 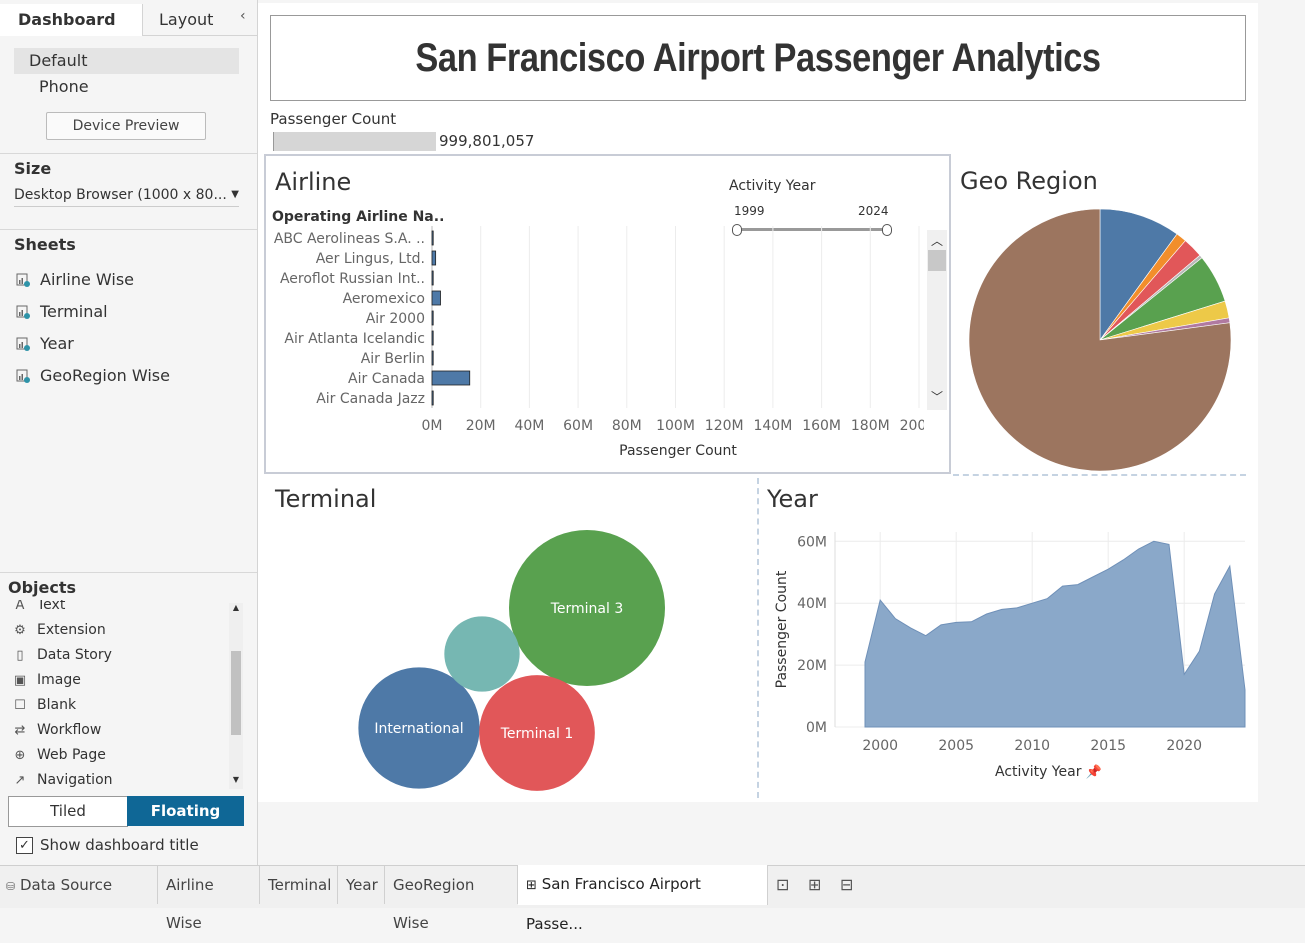 I want to click on tab-label: Airline Wise, so click(x=190, y=904).